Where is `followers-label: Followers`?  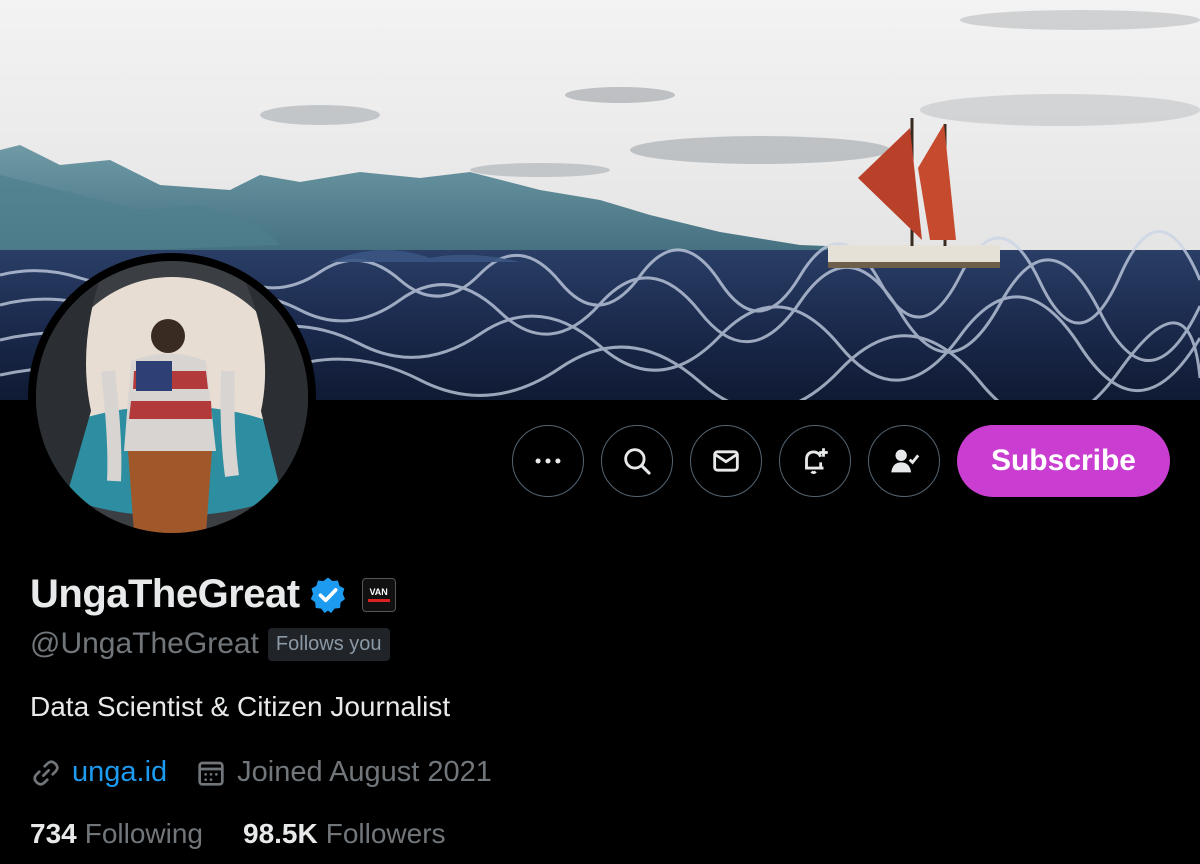 followers-label: Followers is located at coordinates (385, 833).